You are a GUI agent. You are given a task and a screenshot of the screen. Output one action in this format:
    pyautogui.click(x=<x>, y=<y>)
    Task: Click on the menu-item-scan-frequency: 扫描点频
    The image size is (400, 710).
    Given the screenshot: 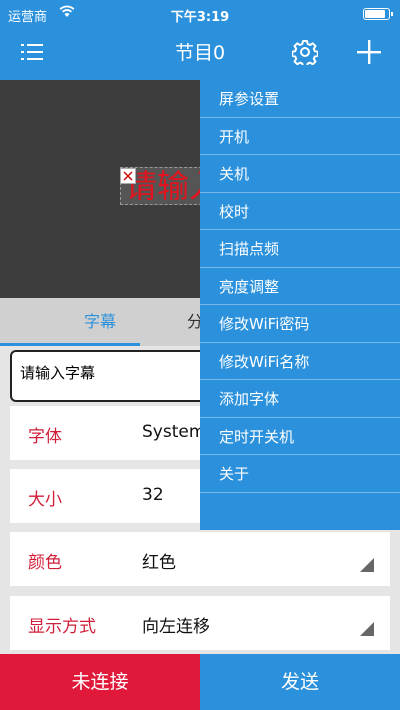 What is the action you would take?
    pyautogui.click(x=300, y=249)
    